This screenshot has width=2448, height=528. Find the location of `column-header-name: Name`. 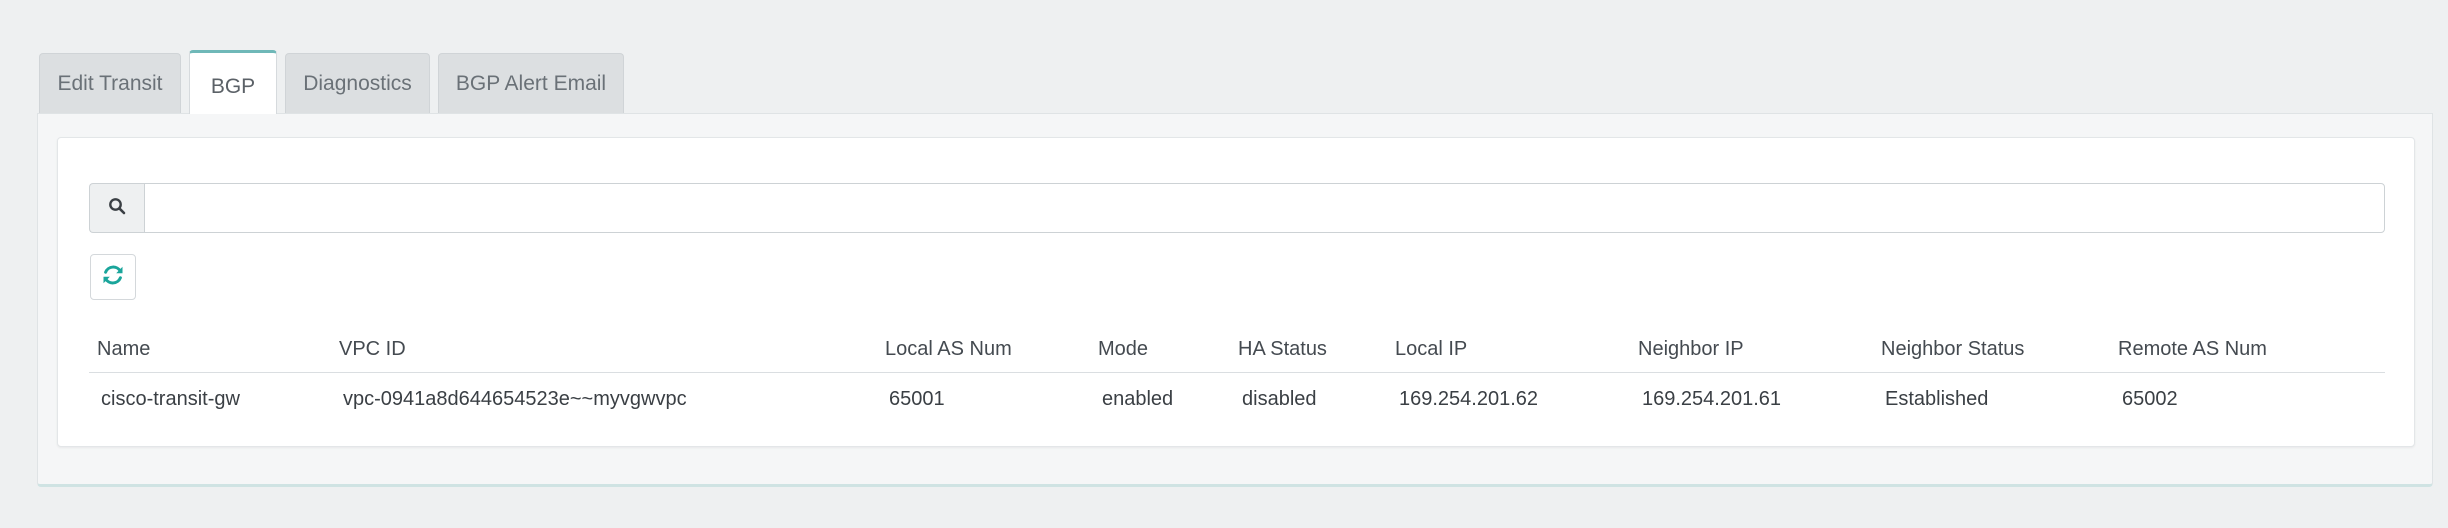

column-header-name: Name is located at coordinates (123, 349).